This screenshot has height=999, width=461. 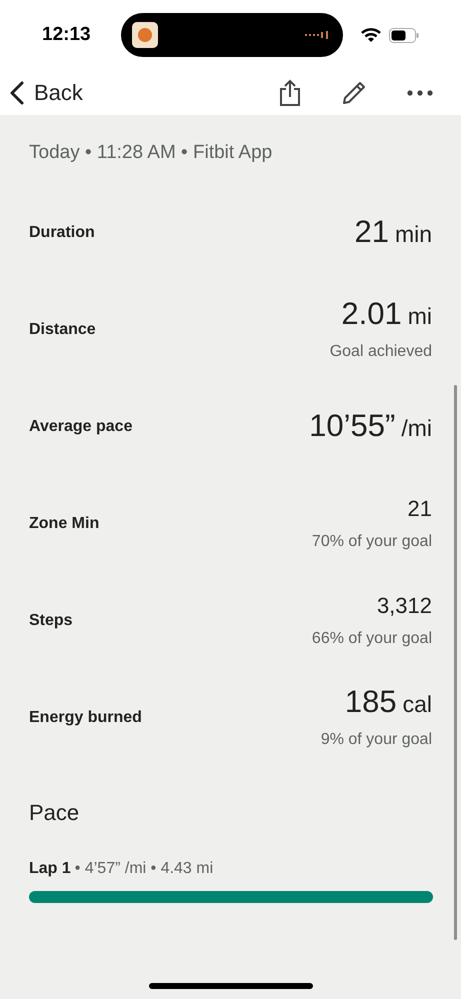 What do you see at coordinates (354, 93) in the screenshot?
I see `edit-pencil-icon` at bounding box center [354, 93].